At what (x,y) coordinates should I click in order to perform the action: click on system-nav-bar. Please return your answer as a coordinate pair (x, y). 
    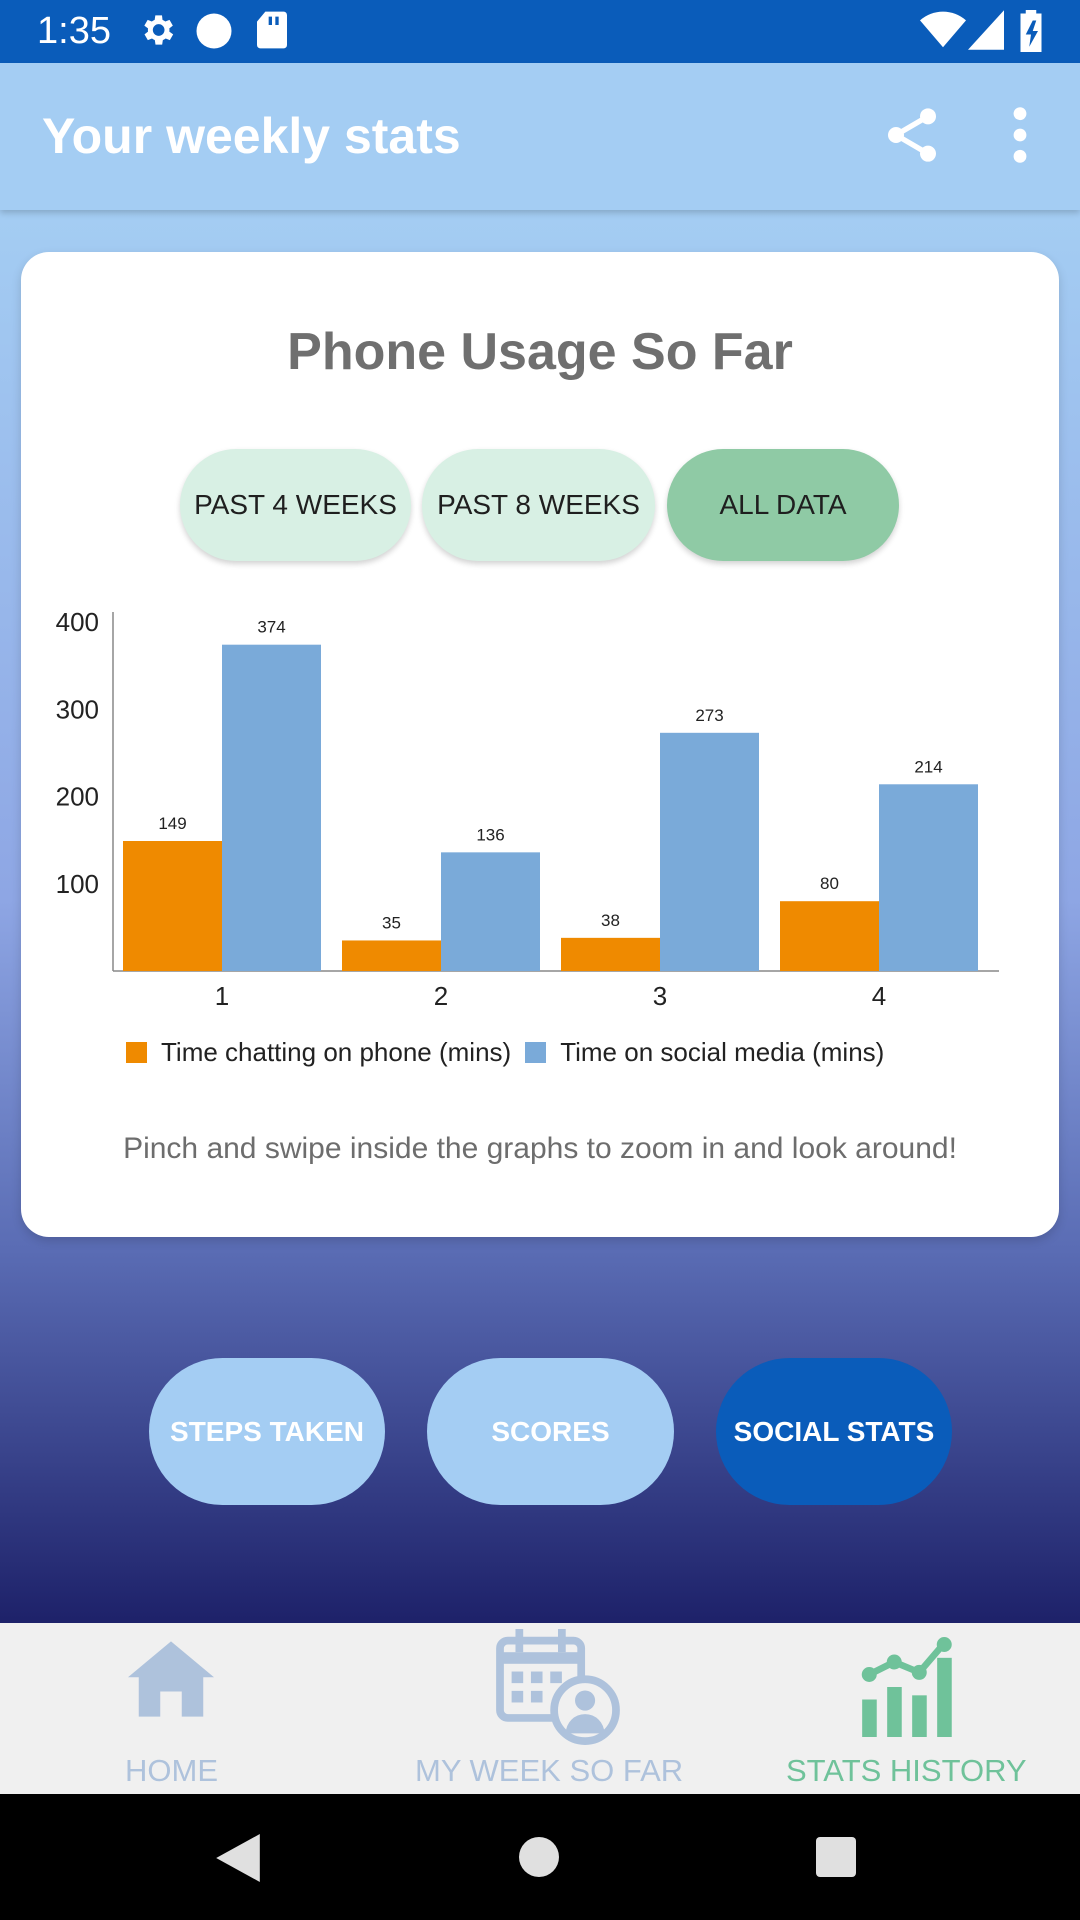
    Looking at the image, I should click on (540, 1857).